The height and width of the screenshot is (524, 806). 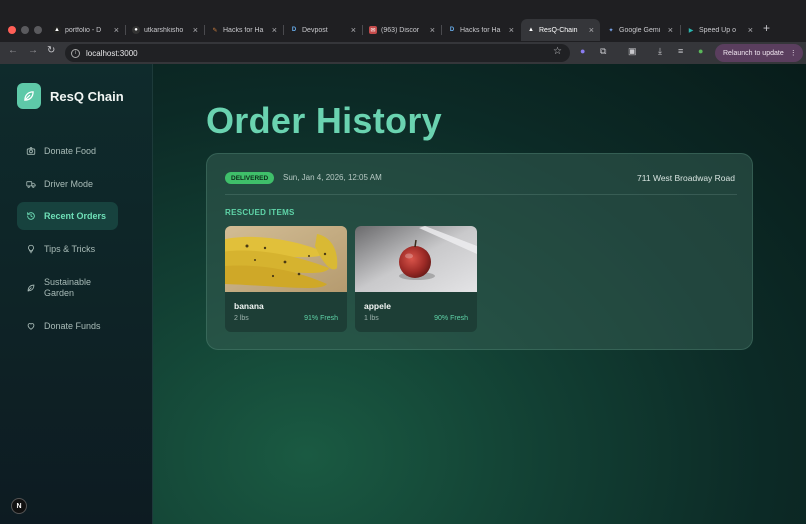 I want to click on banana-image, so click(x=286, y=259).